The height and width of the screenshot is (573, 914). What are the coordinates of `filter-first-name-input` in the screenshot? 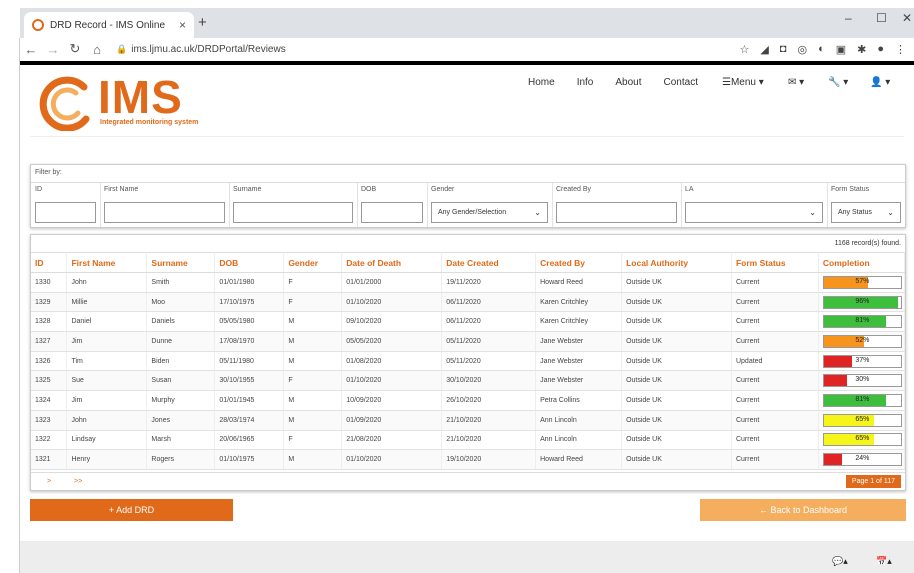 It's located at (164, 212).